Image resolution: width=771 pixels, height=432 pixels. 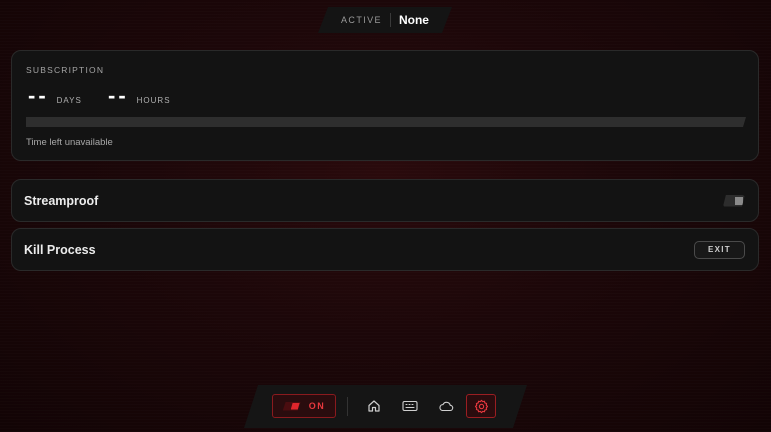 I want to click on cloud-icon, so click(x=446, y=406).